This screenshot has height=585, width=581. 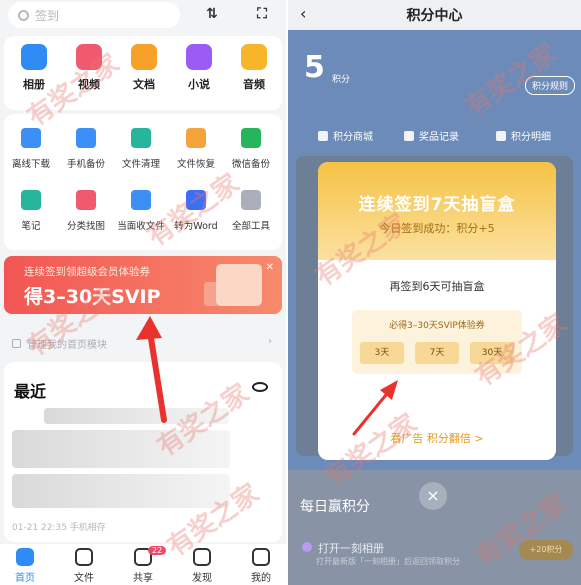 I want to click on menu-details-label: 积分明细, so click(x=531, y=137).